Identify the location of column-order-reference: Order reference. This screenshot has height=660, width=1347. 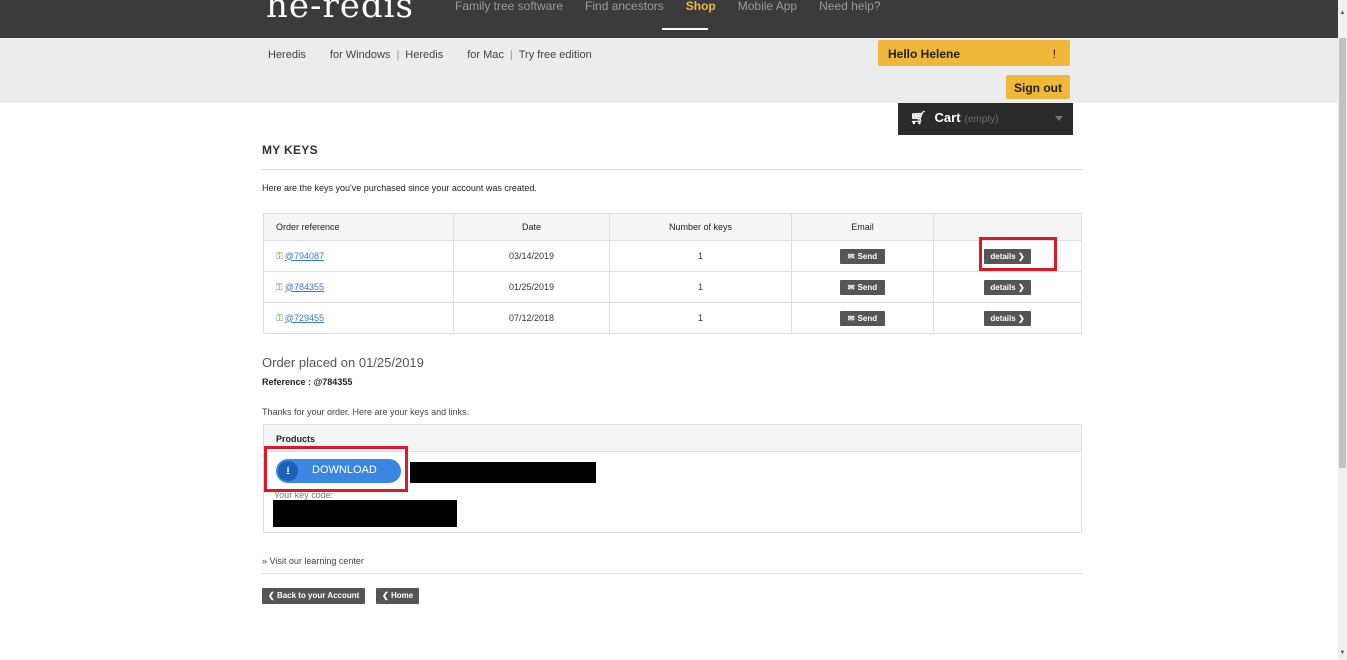
(358, 227).